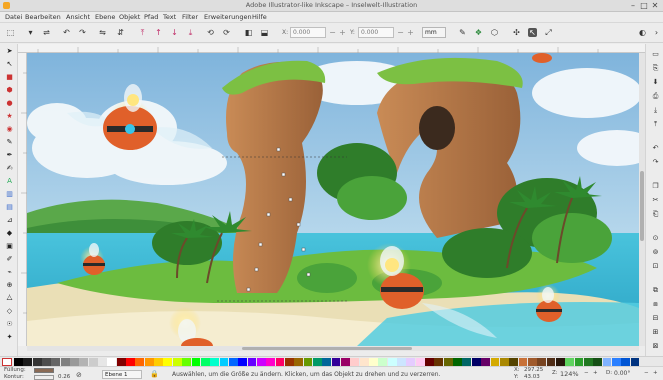 Image resolution: width=663 pixels, height=380 pixels. I want to click on stroke-swatch, so click(44, 377).